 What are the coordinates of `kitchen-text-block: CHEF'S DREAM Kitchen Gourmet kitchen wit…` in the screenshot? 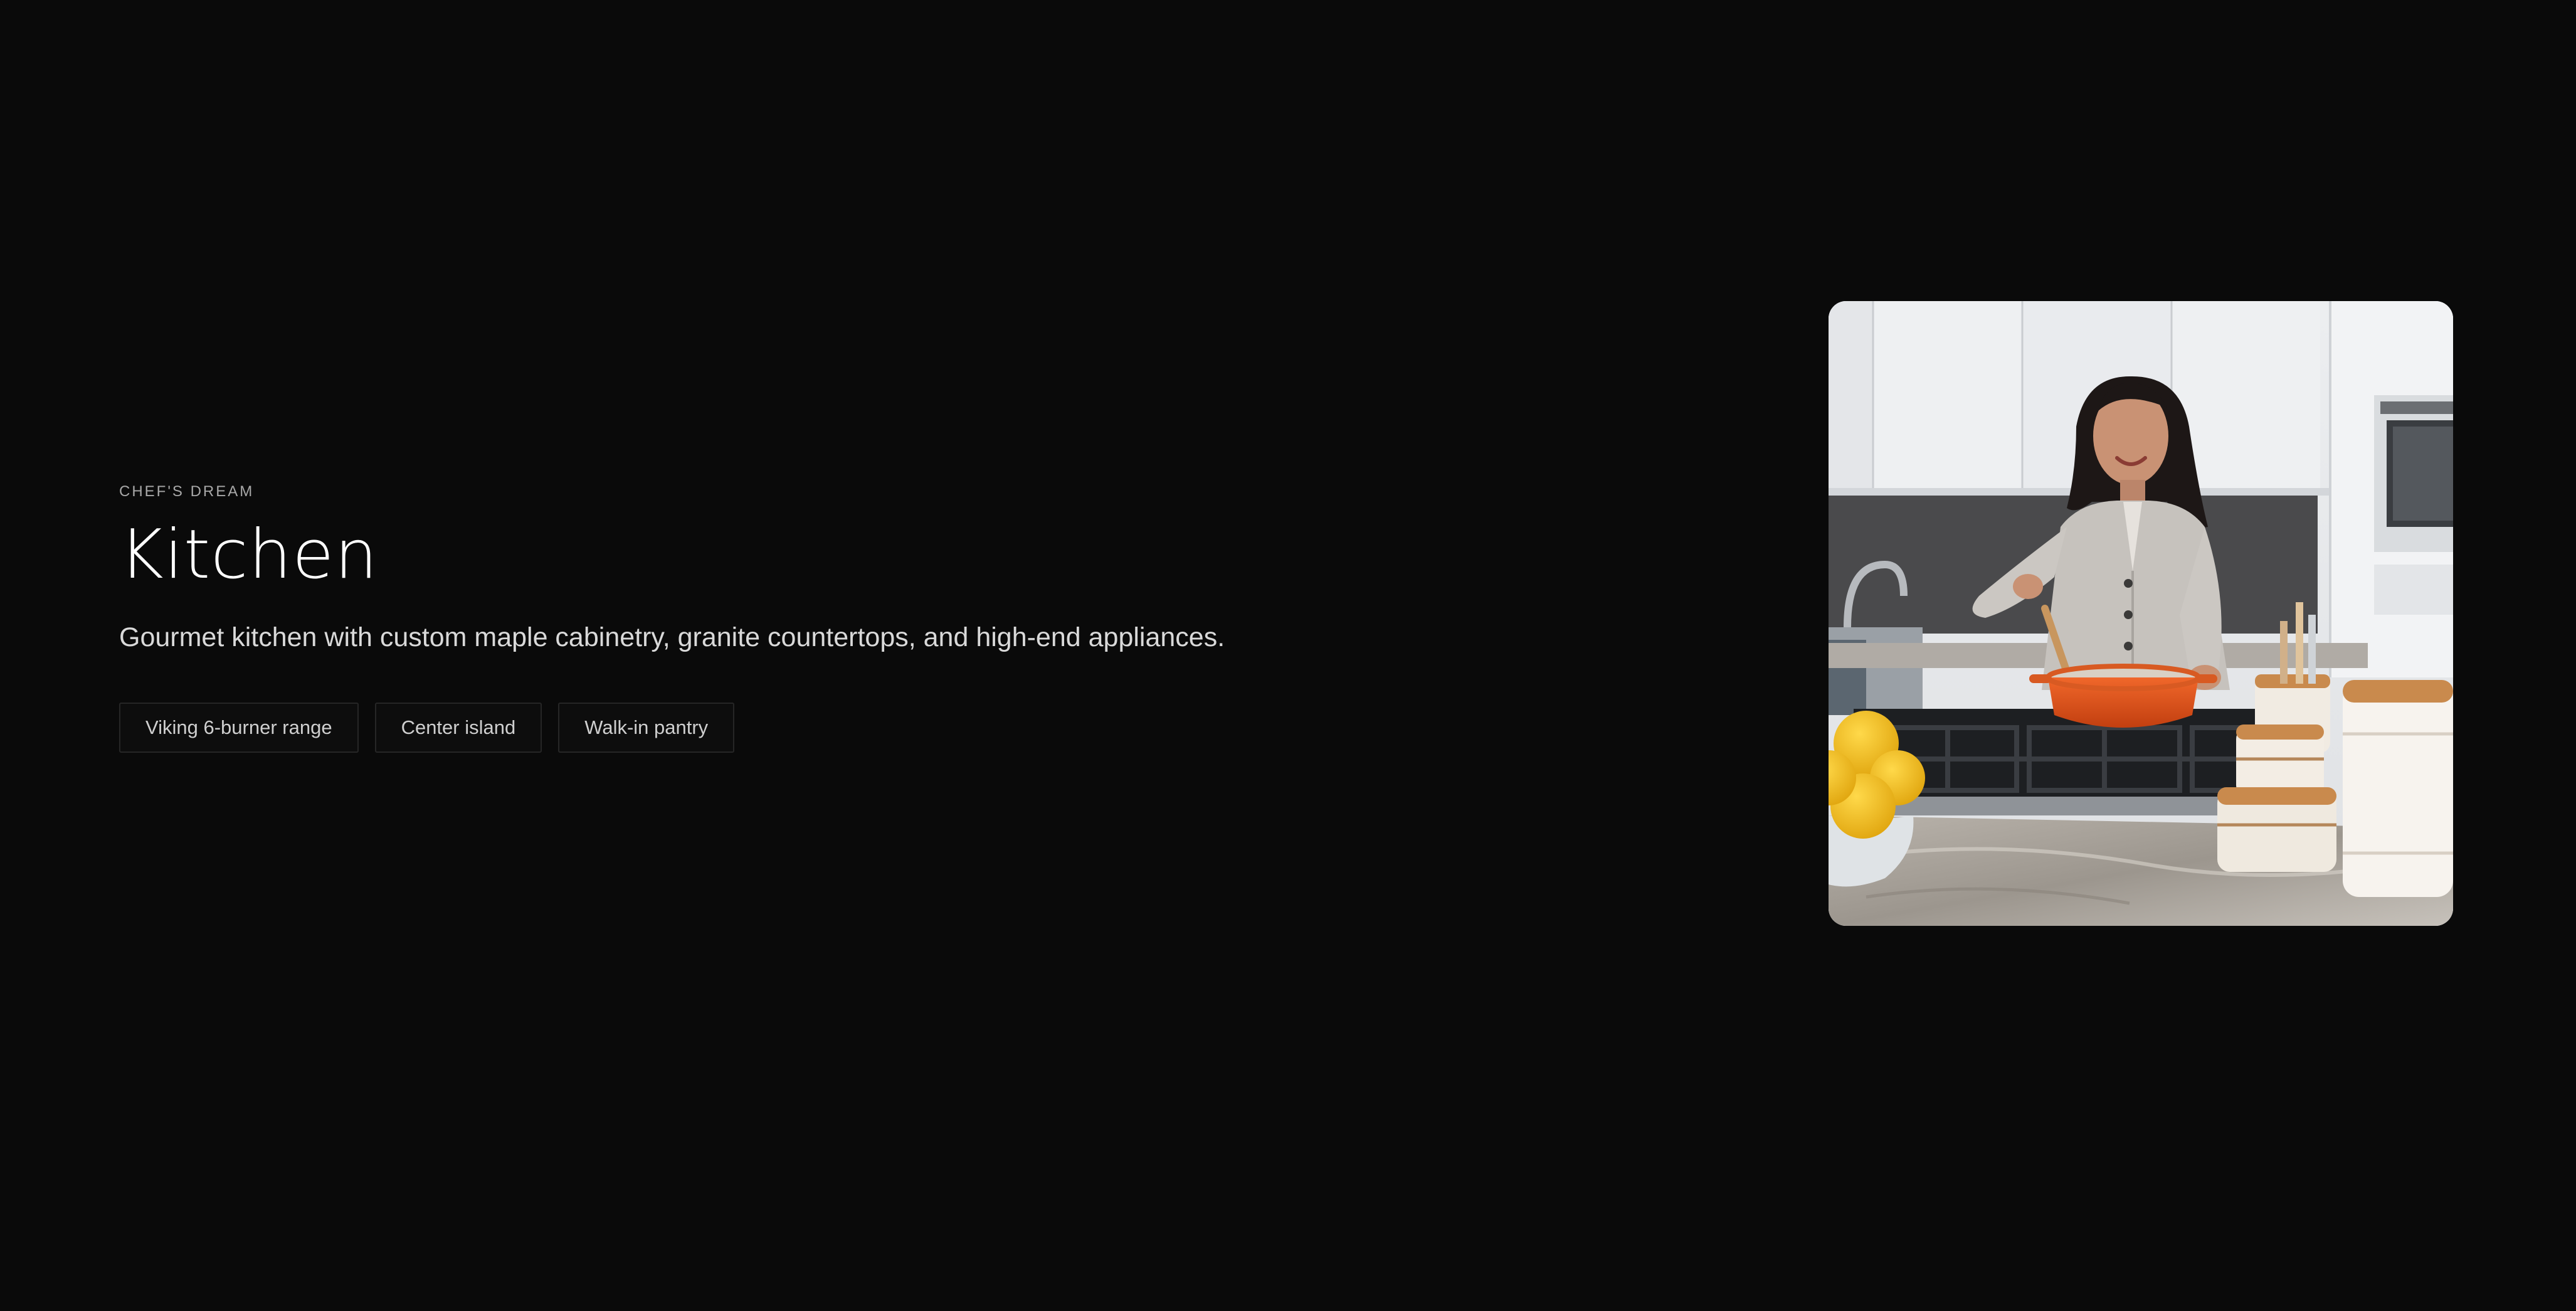 It's located at (809, 618).